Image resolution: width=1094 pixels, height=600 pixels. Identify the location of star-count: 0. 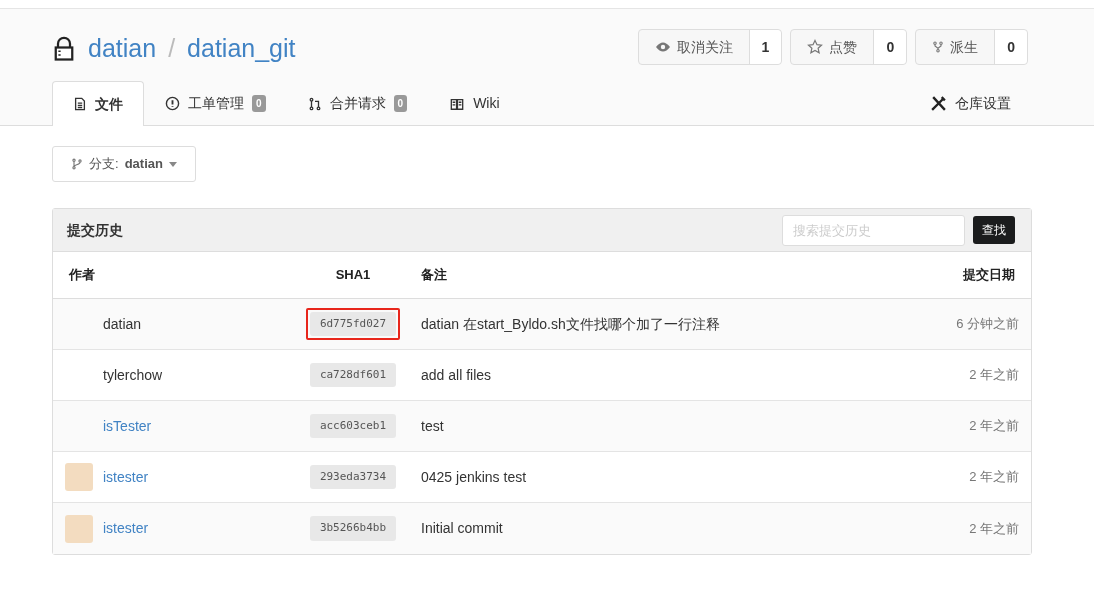
(890, 47).